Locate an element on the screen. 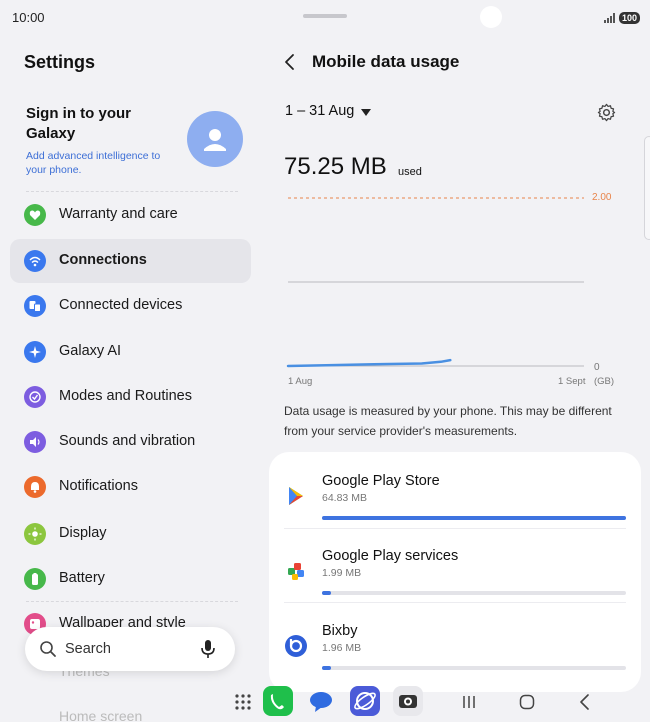 This screenshot has height=722, width=650. sidebar-item-label: Connected devices is located at coordinates (121, 305).